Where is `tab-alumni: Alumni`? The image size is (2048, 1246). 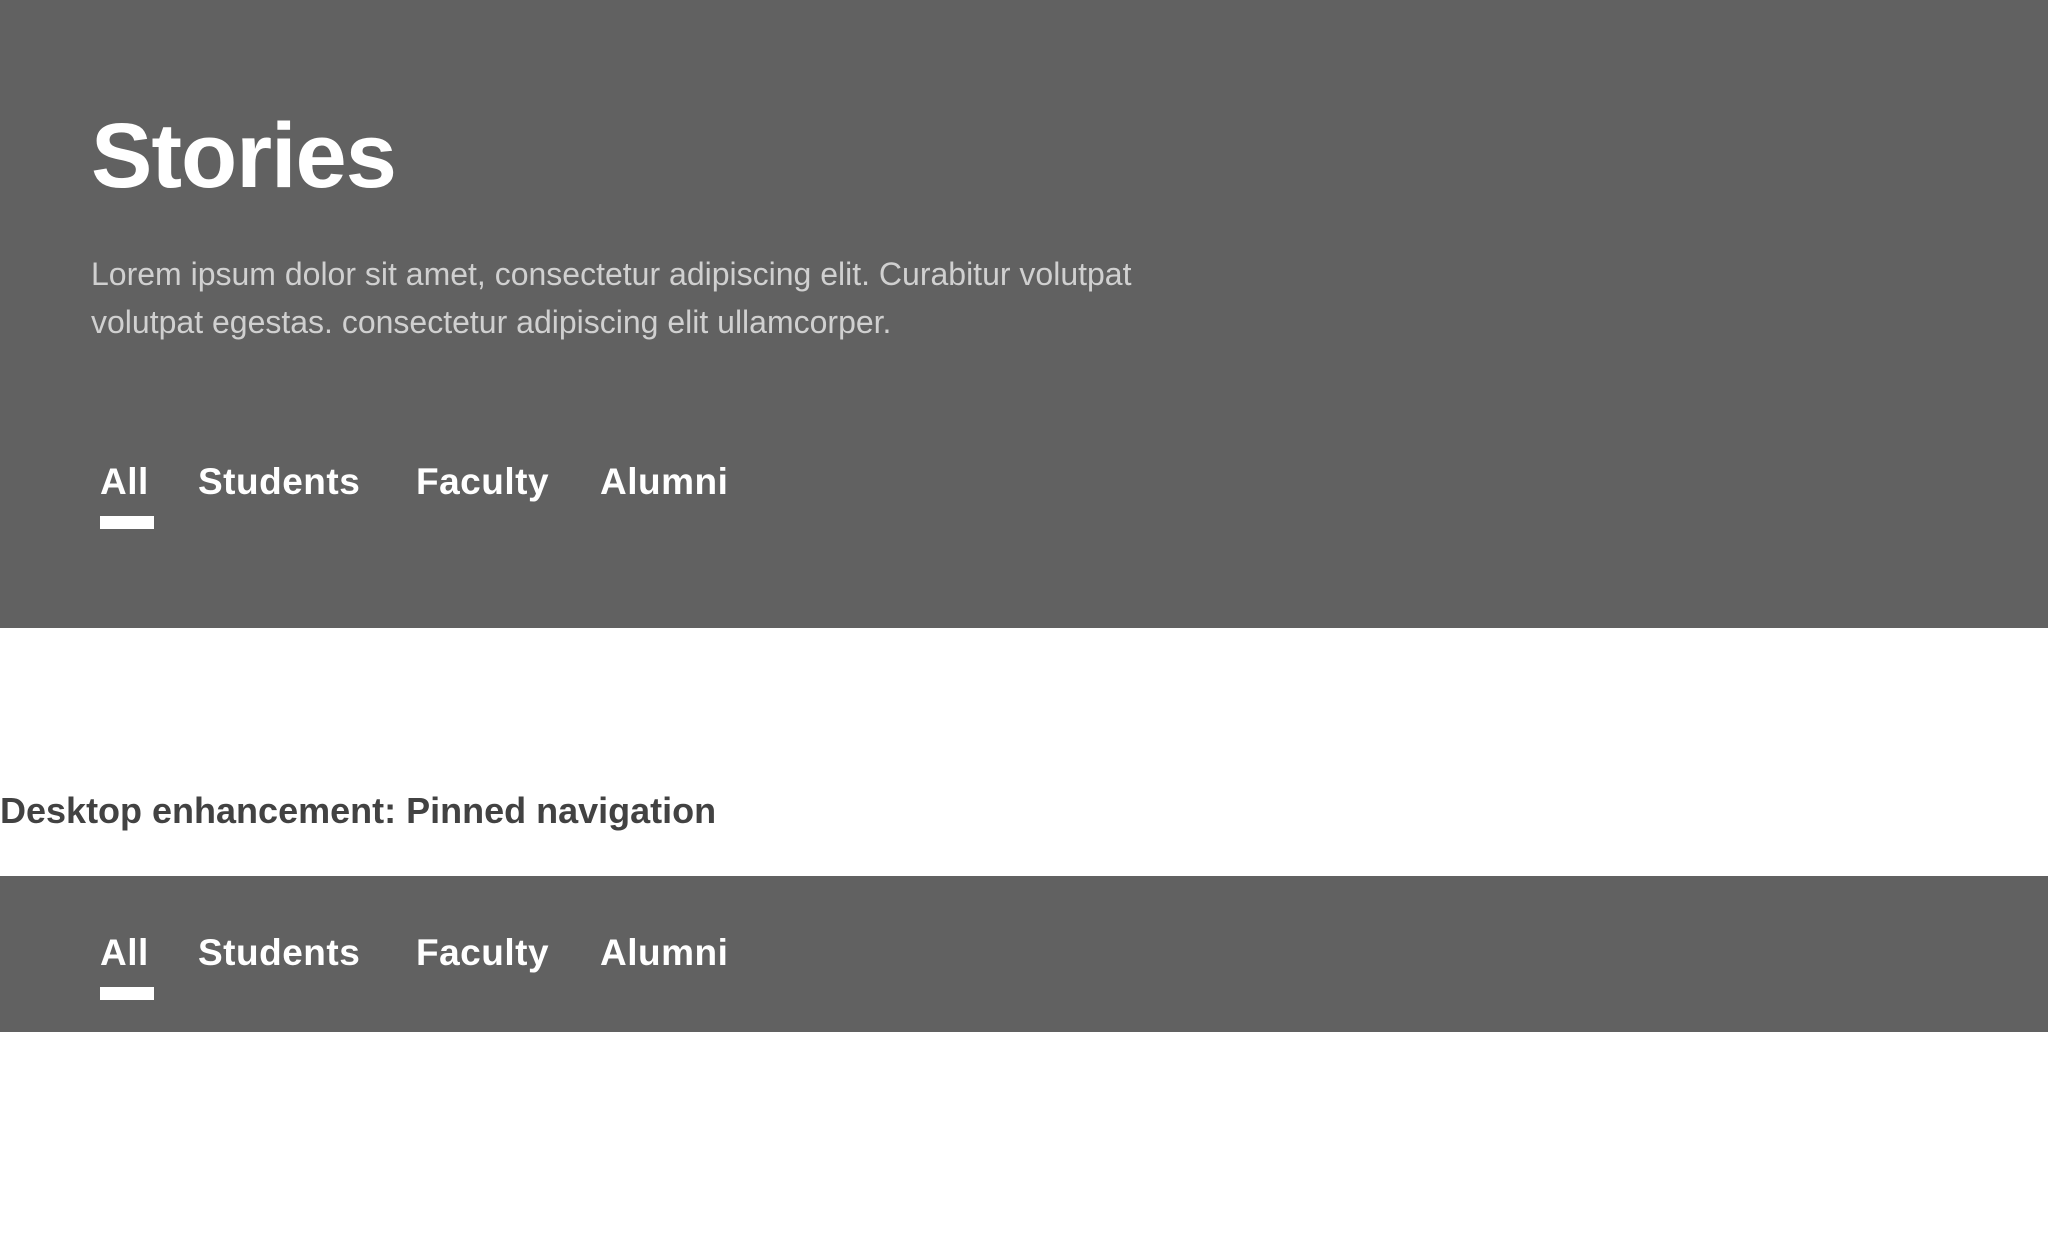 tab-alumni: Alumni is located at coordinates (664, 482).